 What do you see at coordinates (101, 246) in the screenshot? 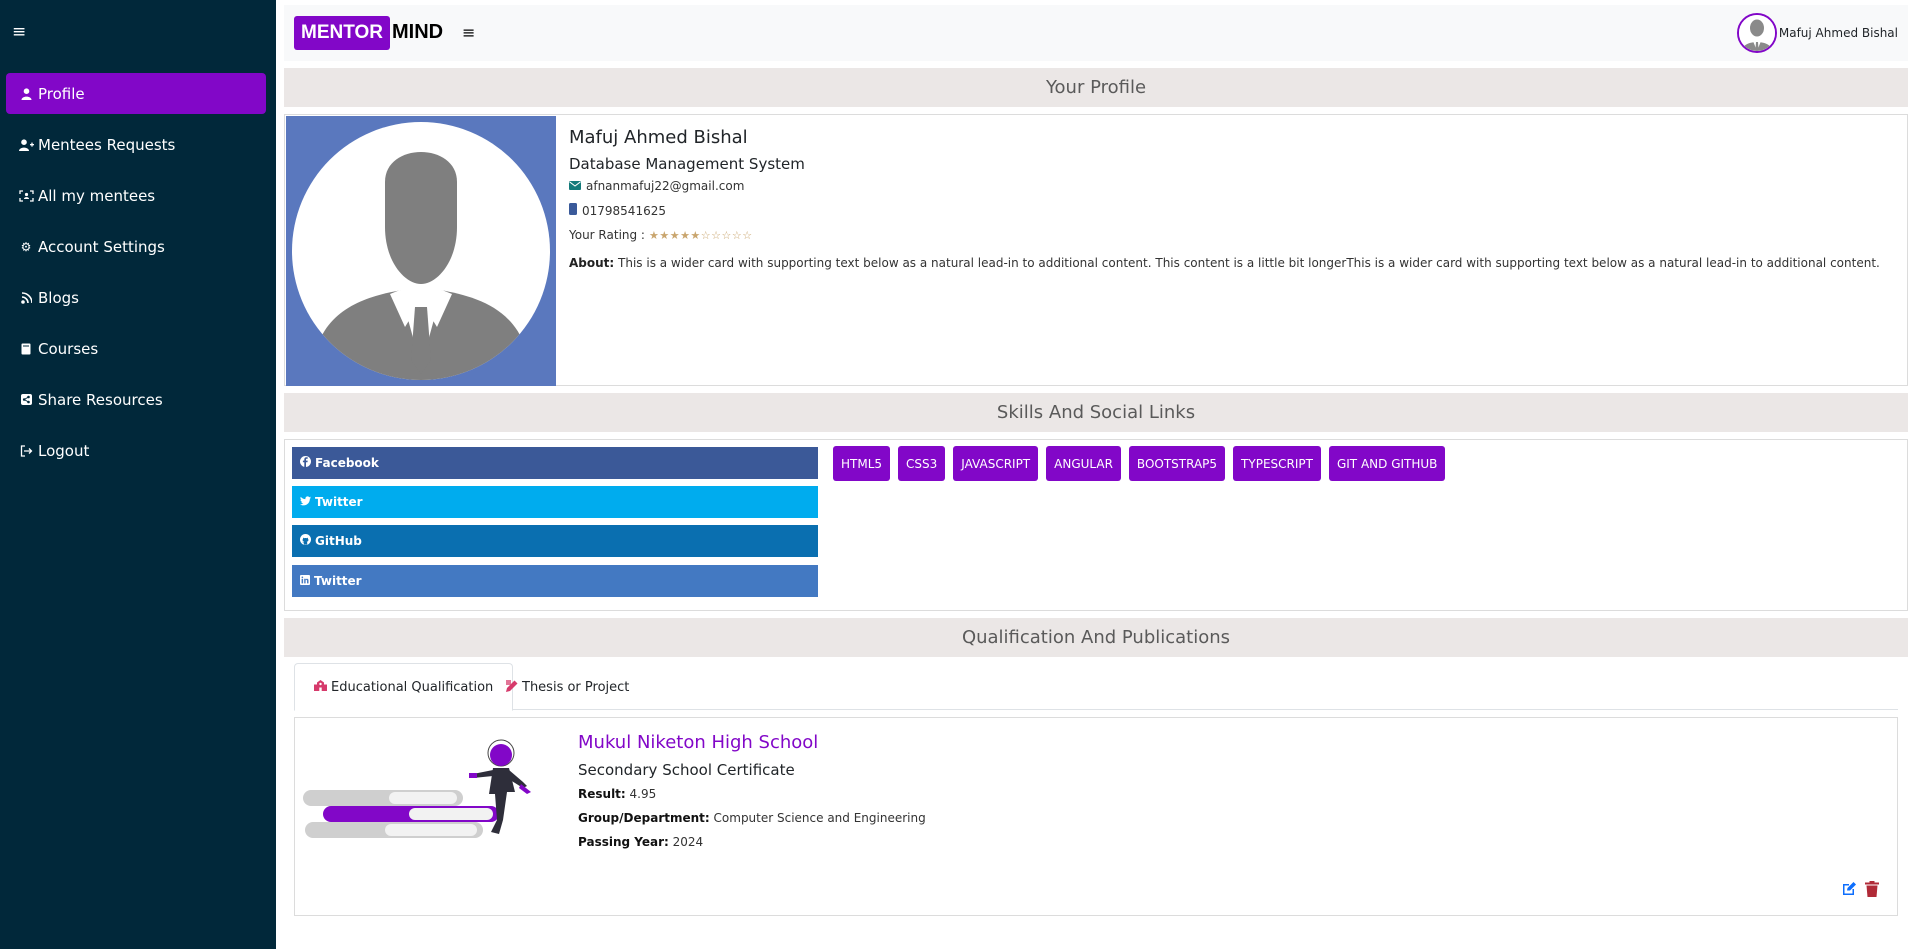
I see `sidebar-item-label: Account Settings` at bounding box center [101, 246].